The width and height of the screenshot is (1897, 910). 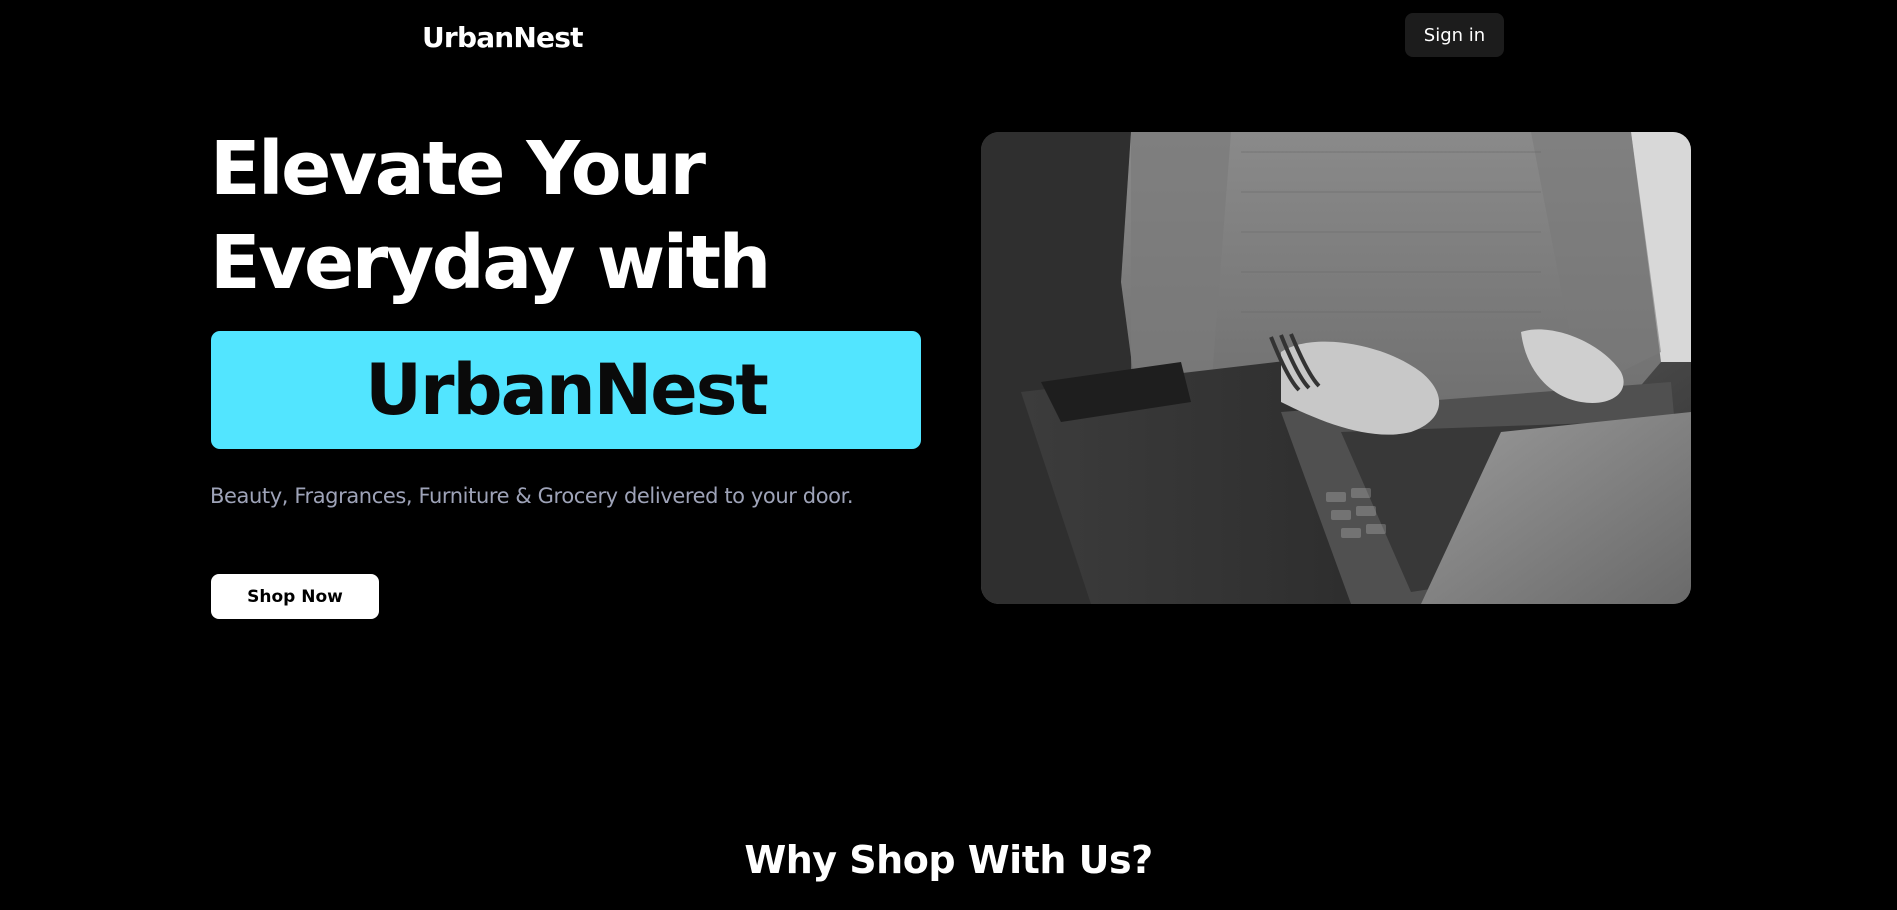 I want to click on brand-highlight-banner: UrbanNest, so click(x=566, y=390).